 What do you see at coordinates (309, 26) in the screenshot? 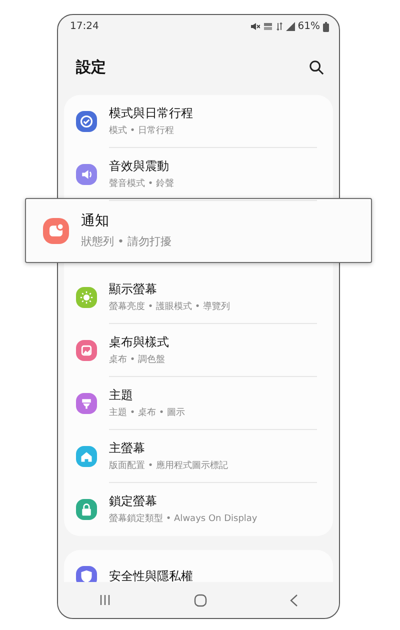
I see `battery-percent: 61%` at bounding box center [309, 26].